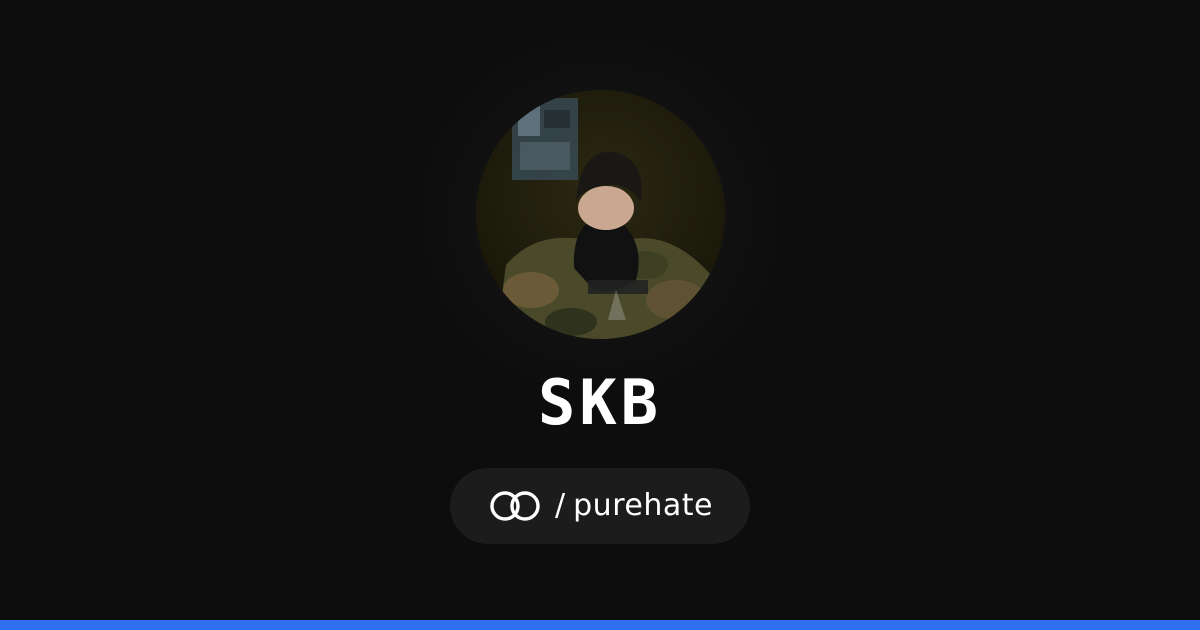 This screenshot has height=630, width=1200. What do you see at coordinates (600, 625) in the screenshot?
I see `accent-bar` at bounding box center [600, 625].